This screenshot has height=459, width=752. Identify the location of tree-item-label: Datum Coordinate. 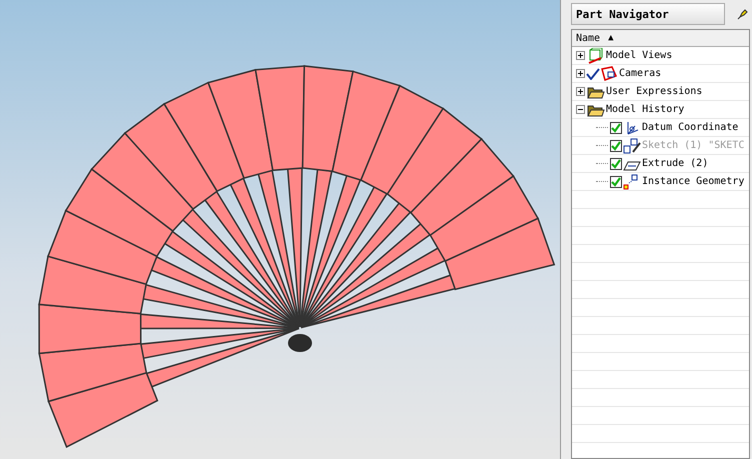
(690, 127).